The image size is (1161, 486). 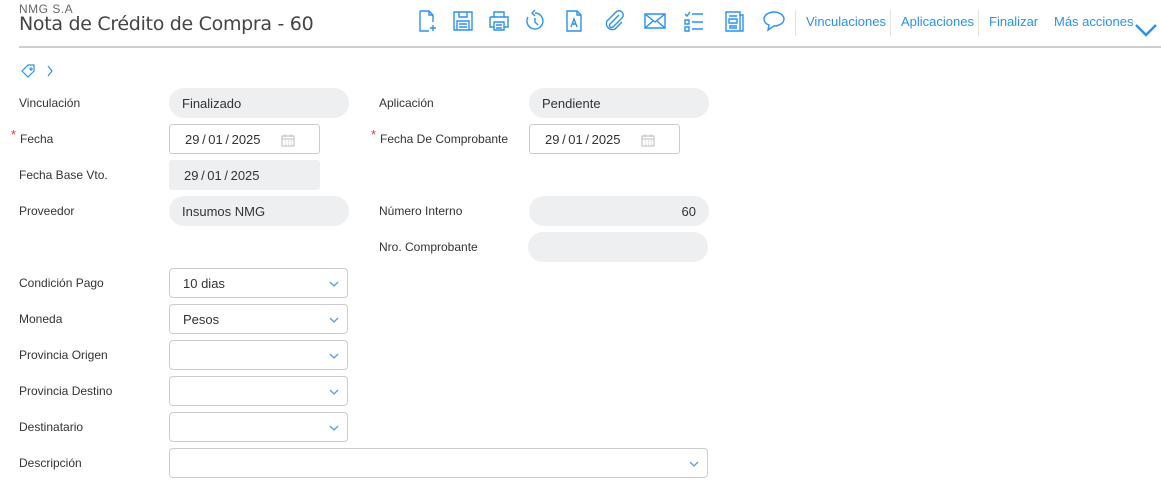 I want to click on fecha-base-field: 29 / 01 / 2025, so click(x=244, y=175).